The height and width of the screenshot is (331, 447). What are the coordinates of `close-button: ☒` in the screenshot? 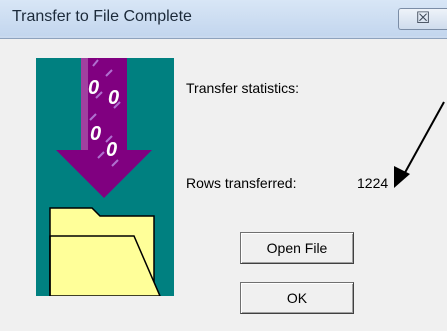 It's located at (422, 19).